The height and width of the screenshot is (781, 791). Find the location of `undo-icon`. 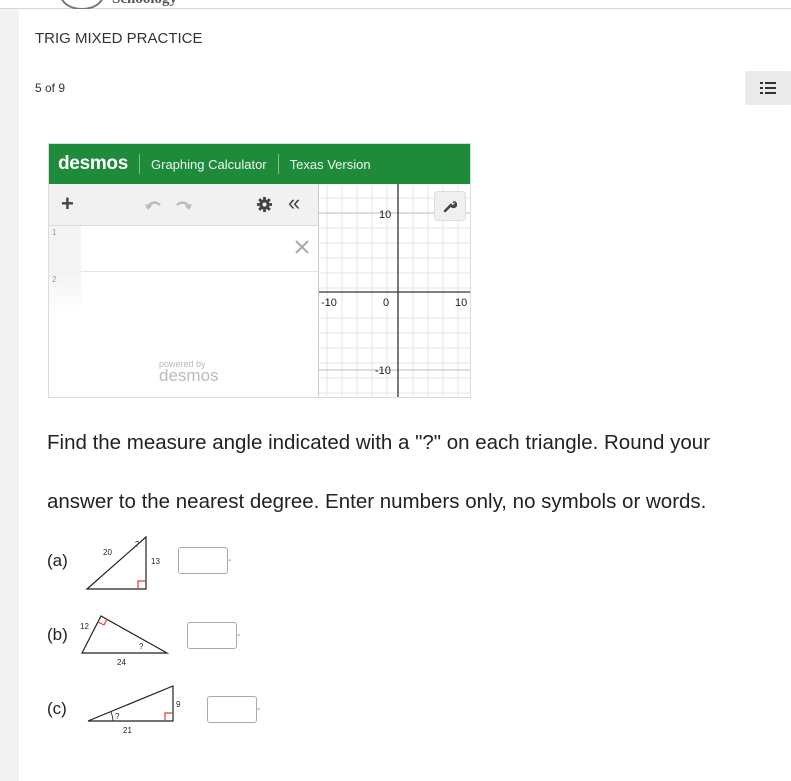

undo-icon is located at coordinates (153, 205).